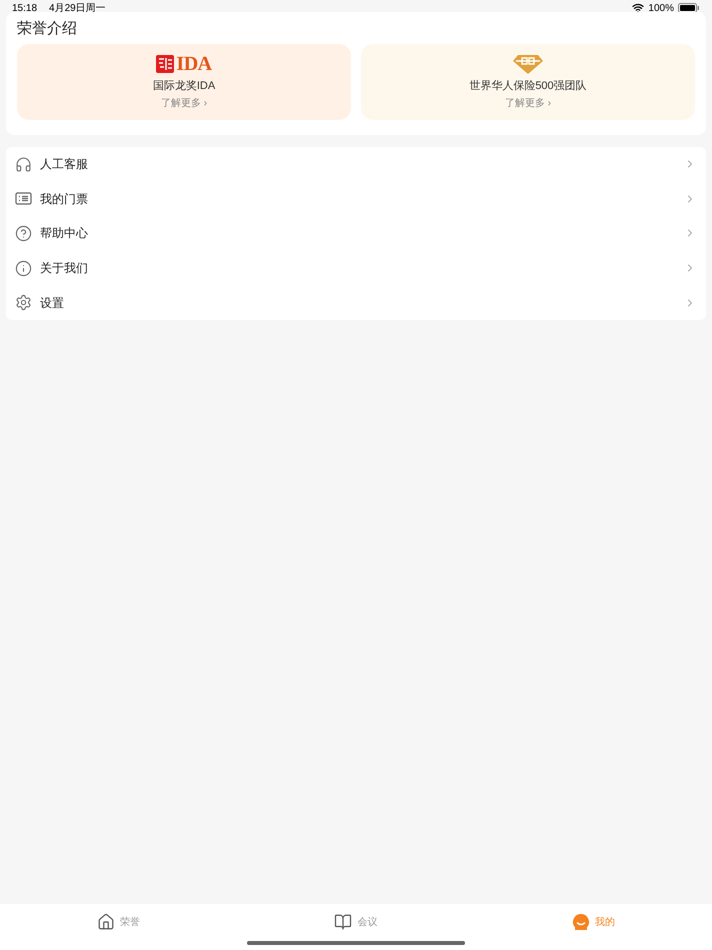  Describe the element at coordinates (184, 86) in the screenshot. I see `honor-name: 国际龙奖IDA` at that location.